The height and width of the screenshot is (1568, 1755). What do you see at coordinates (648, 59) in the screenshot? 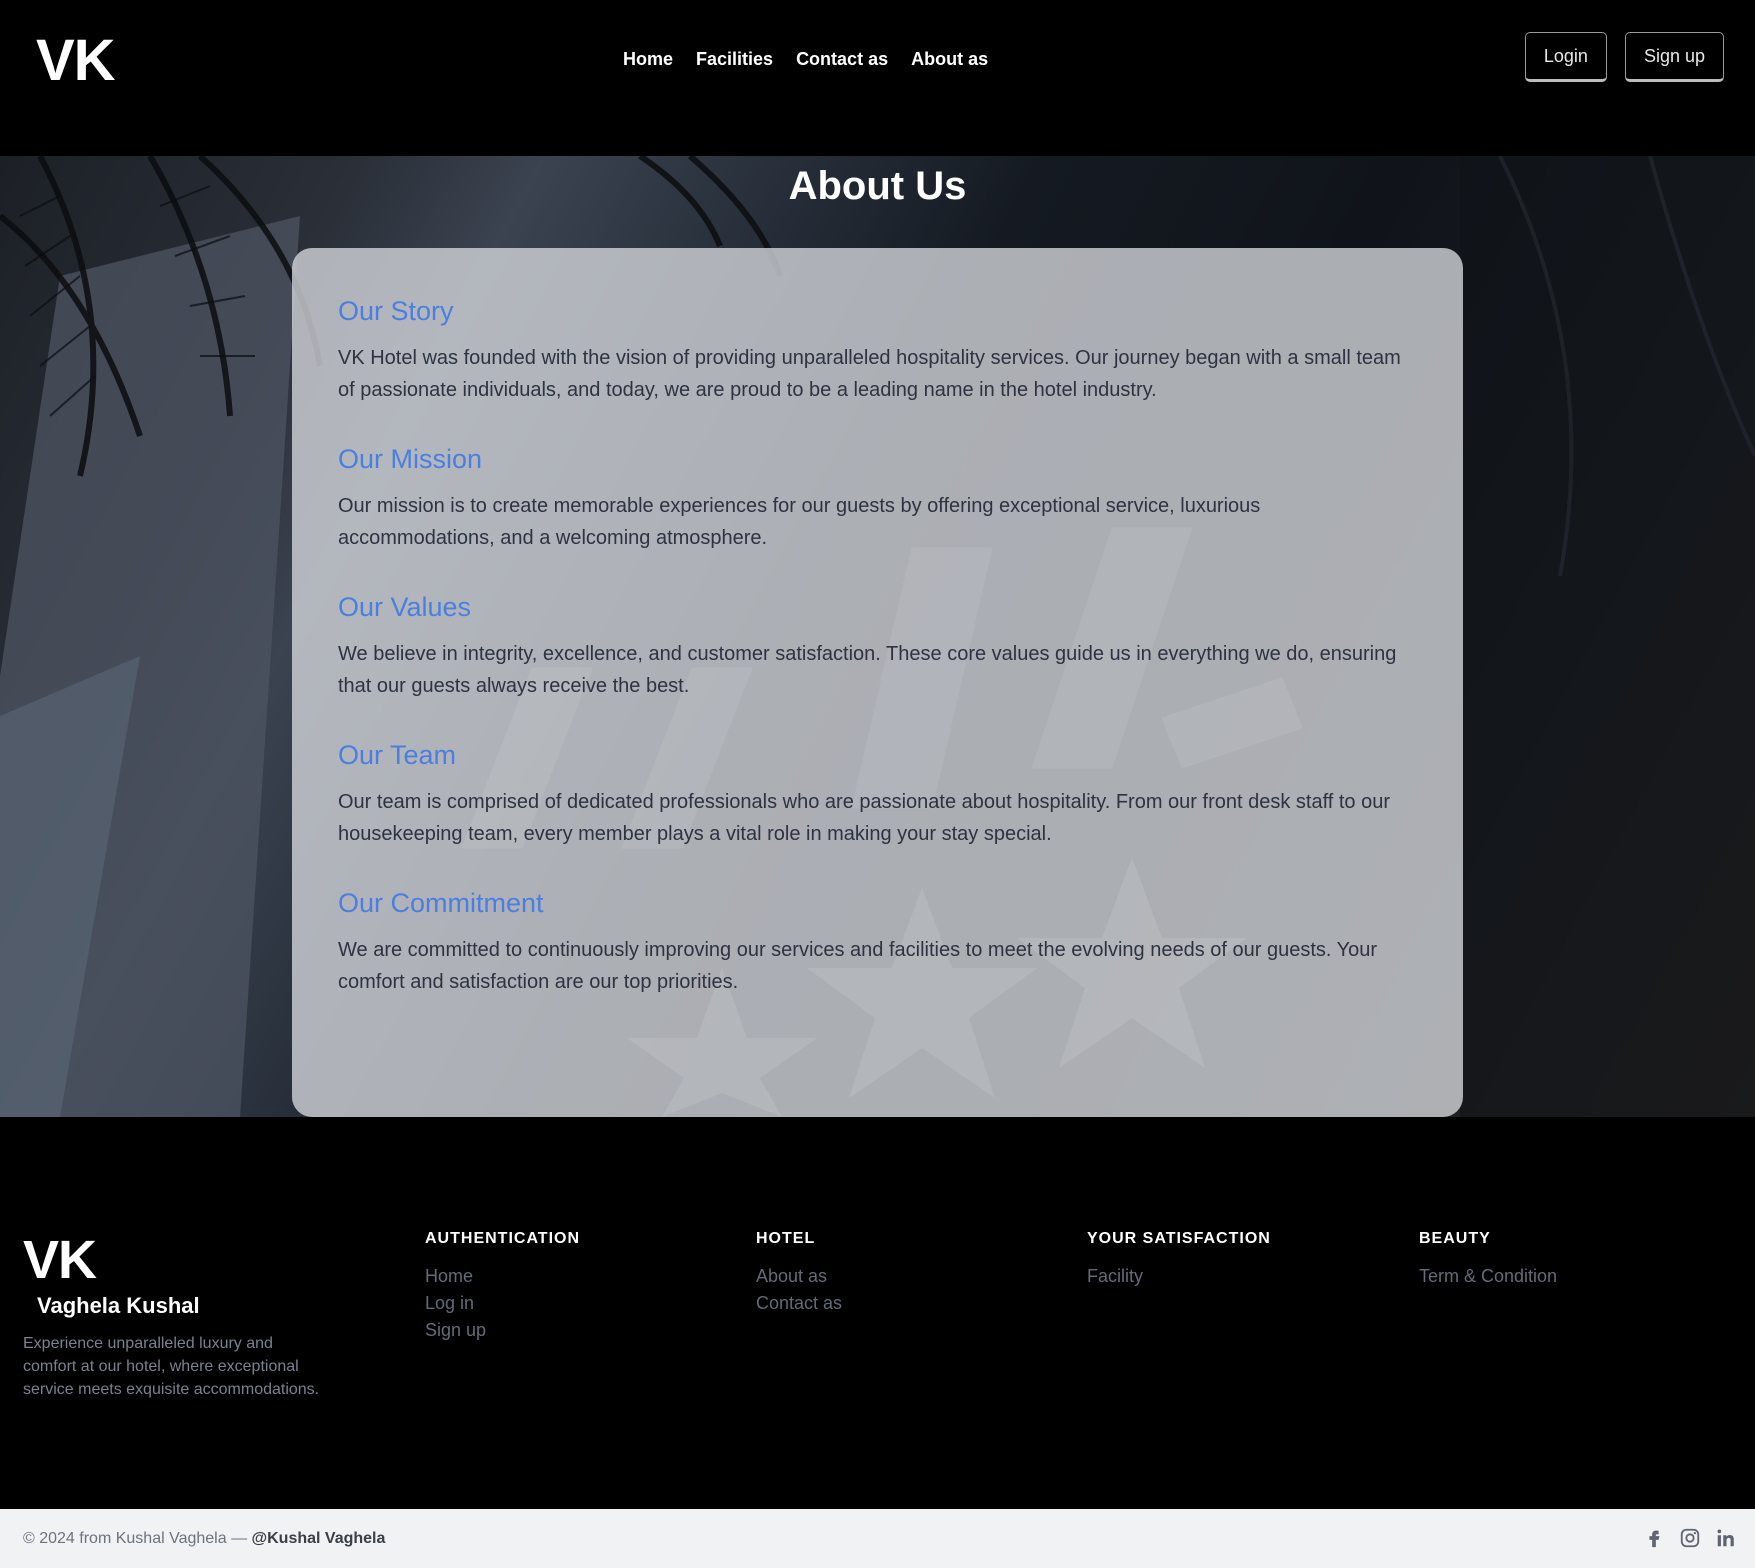
I see `nav-home: Home` at bounding box center [648, 59].